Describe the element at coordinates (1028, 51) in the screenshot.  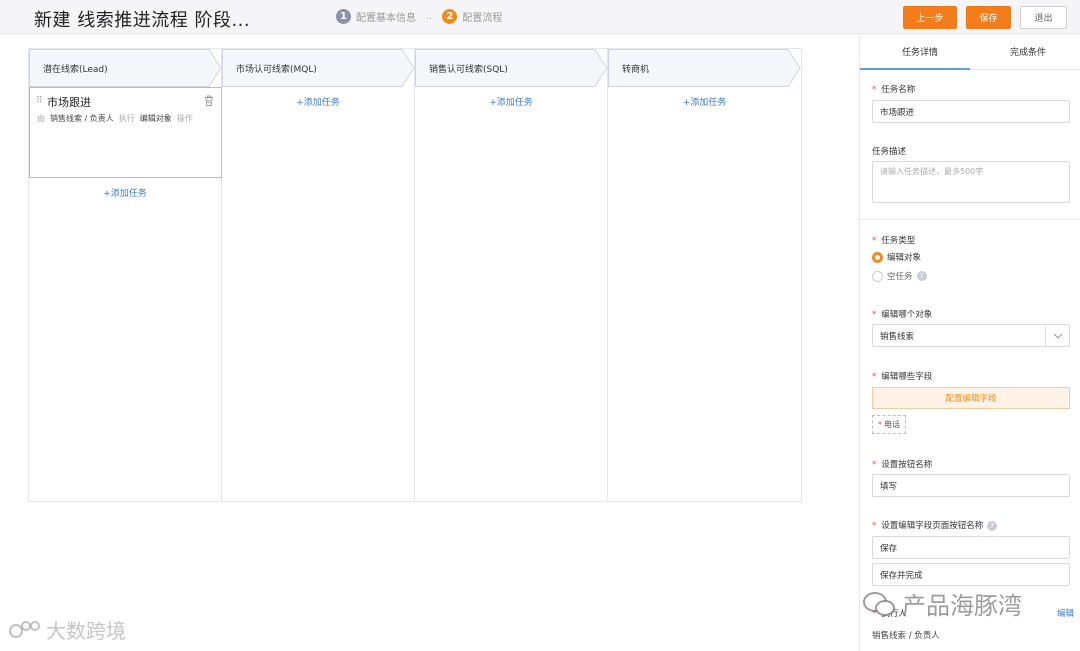
I see `tab-completion-conditions: 完成条件` at that location.